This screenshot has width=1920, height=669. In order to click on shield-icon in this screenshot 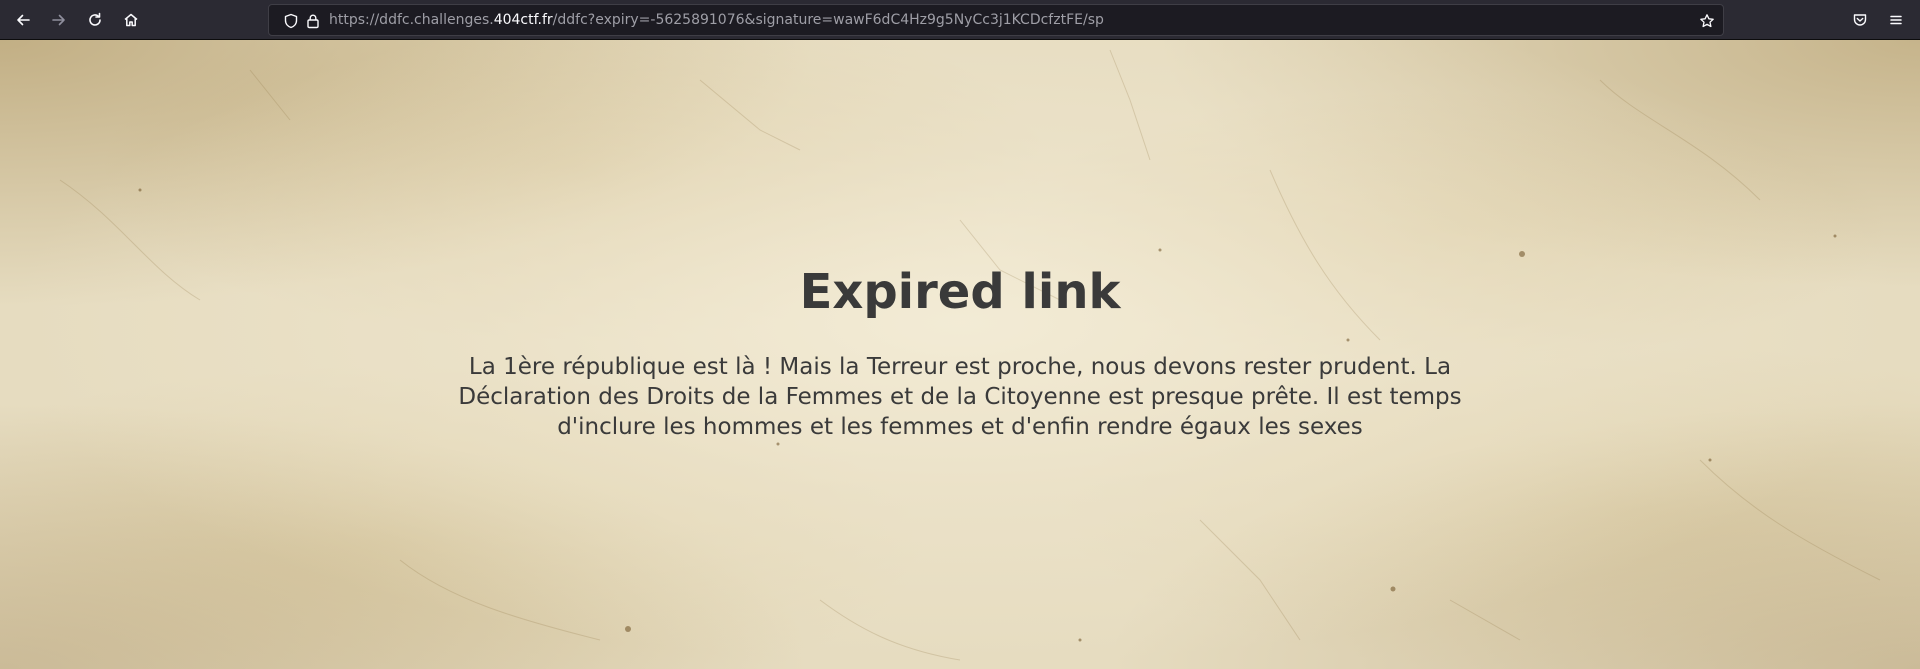, I will do `click(291, 21)`.